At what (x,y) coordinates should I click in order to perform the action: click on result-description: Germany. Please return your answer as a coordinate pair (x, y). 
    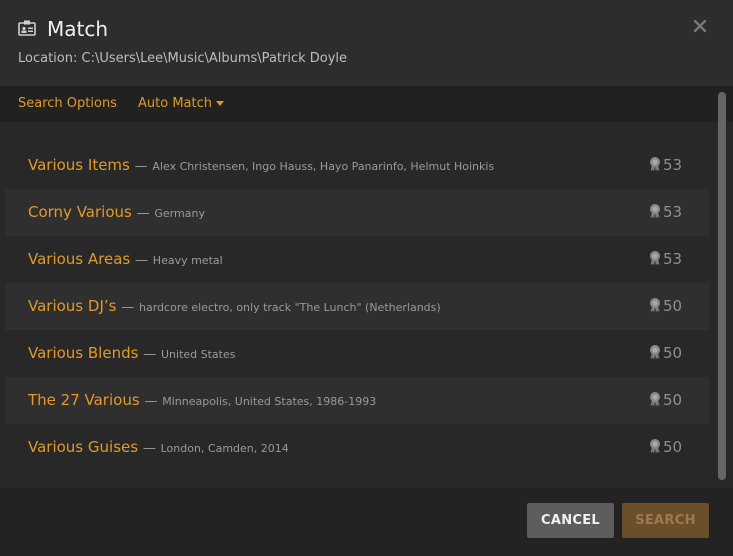
    Looking at the image, I should click on (179, 213).